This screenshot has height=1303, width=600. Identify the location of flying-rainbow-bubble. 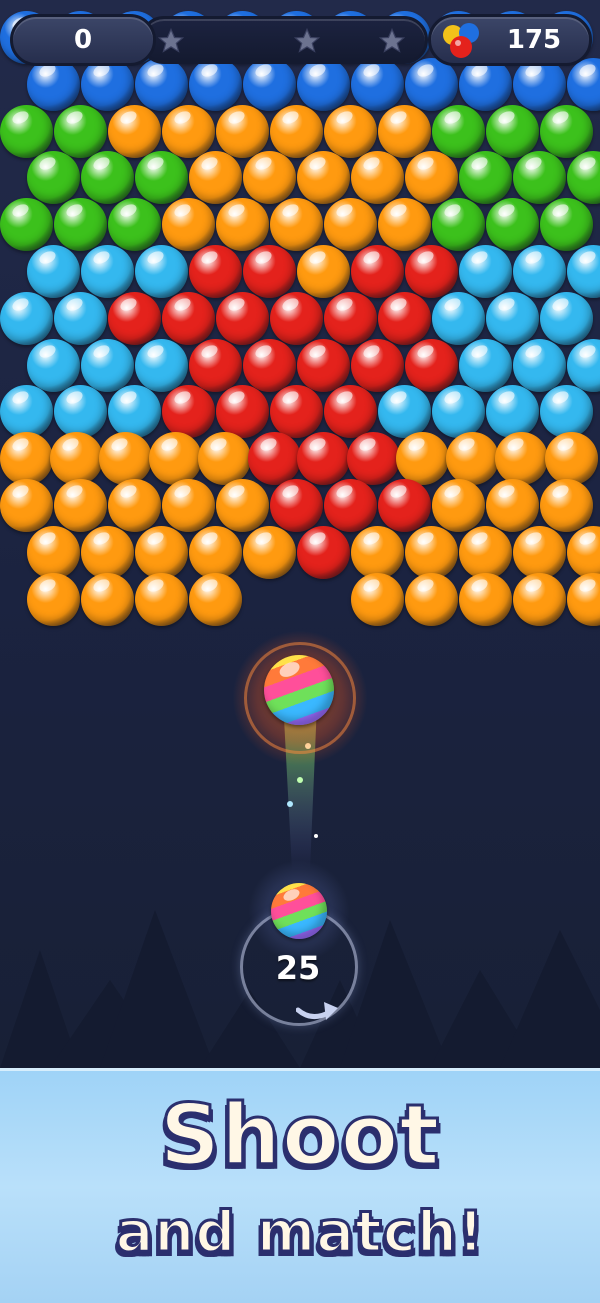
(299, 690).